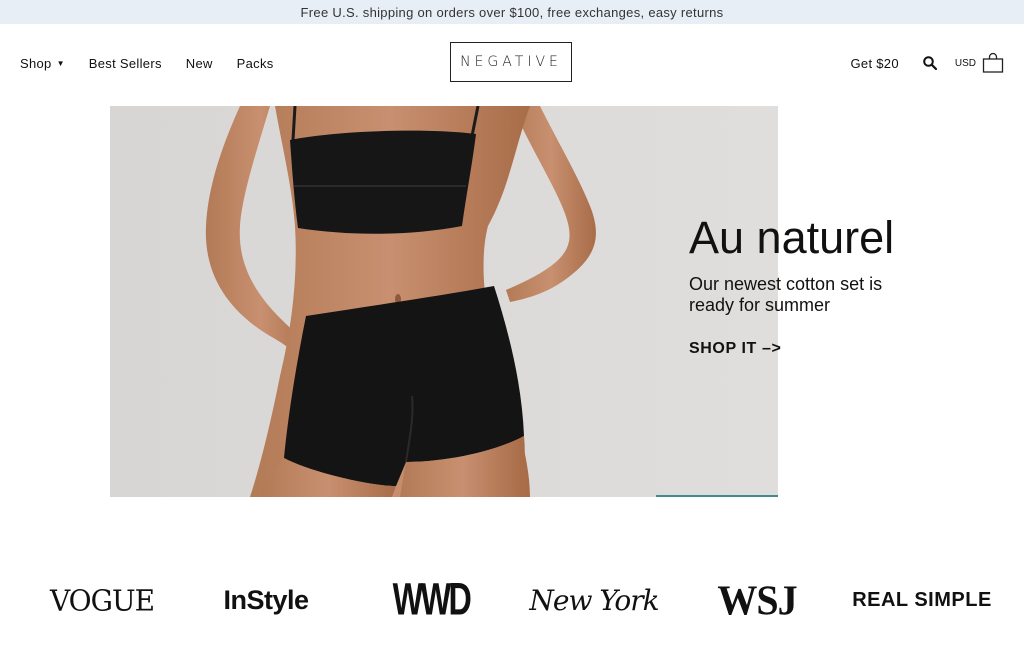 The height and width of the screenshot is (654, 1024). Describe the element at coordinates (717, 496) in the screenshot. I see `hero-slider-progress` at that location.